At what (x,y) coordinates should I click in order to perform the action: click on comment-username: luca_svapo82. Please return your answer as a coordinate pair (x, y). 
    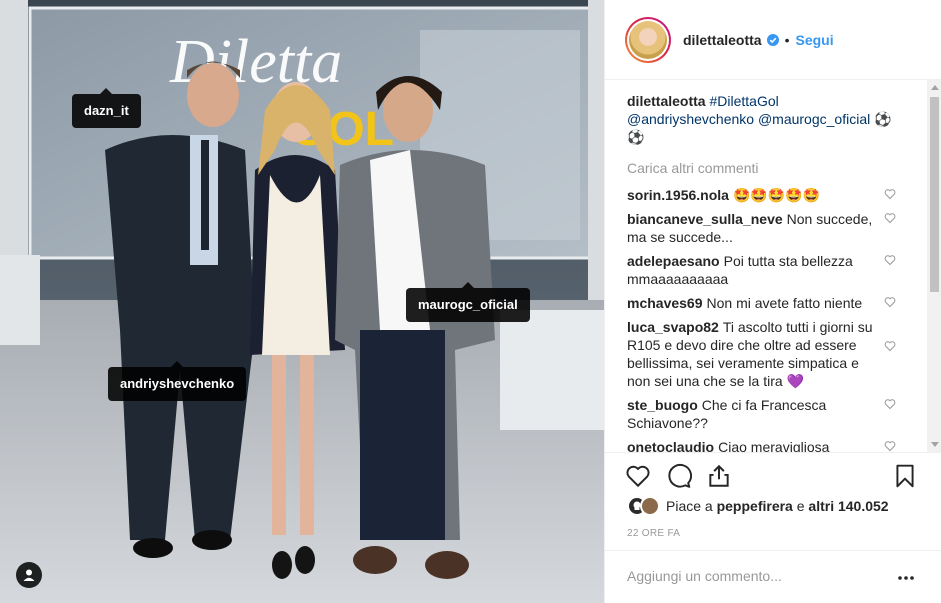
    Looking at the image, I should click on (673, 327).